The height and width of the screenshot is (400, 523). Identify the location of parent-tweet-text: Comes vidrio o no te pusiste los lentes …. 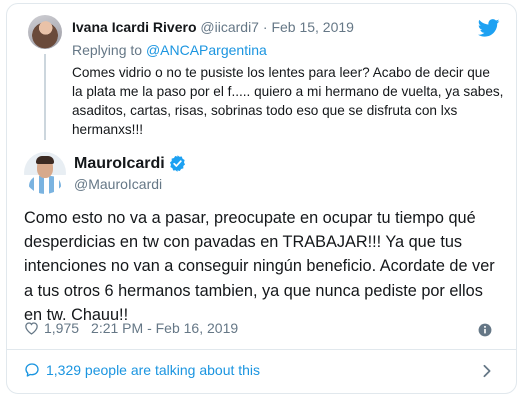
(288, 101).